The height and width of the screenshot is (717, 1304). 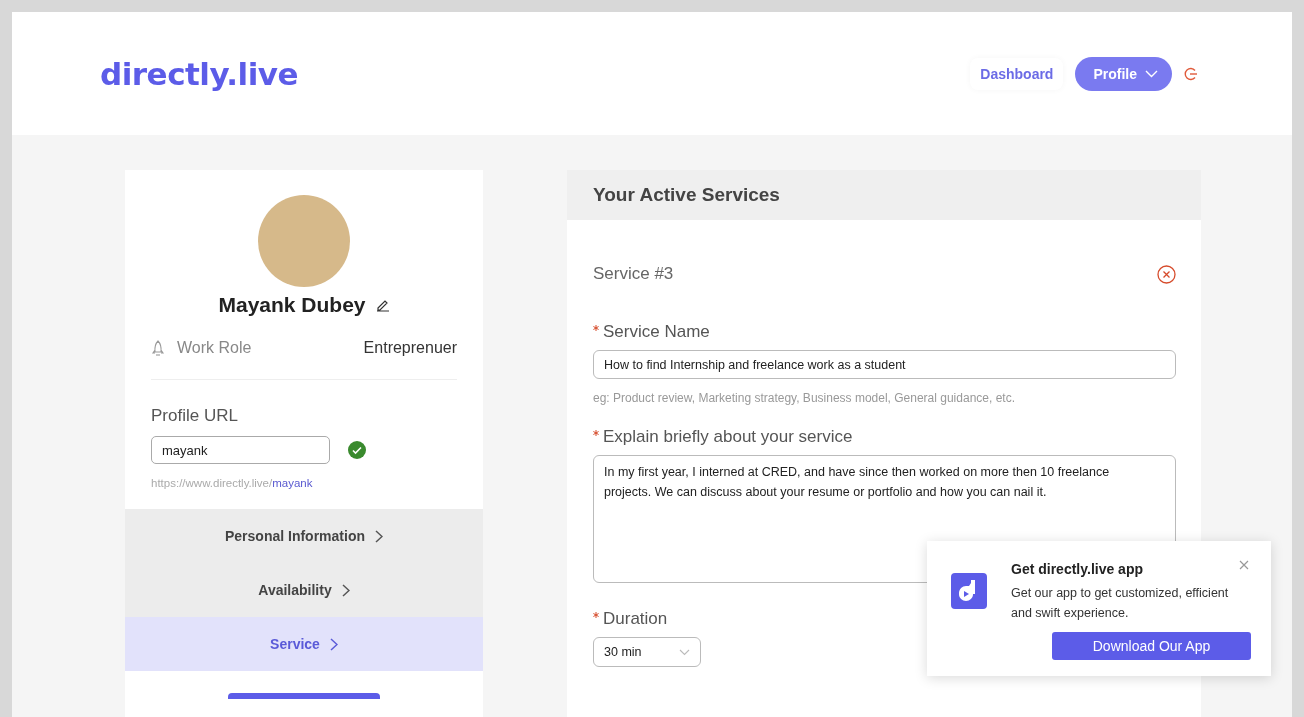 What do you see at coordinates (647, 652) in the screenshot?
I see `duration-select: 30 min` at bounding box center [647, 652].